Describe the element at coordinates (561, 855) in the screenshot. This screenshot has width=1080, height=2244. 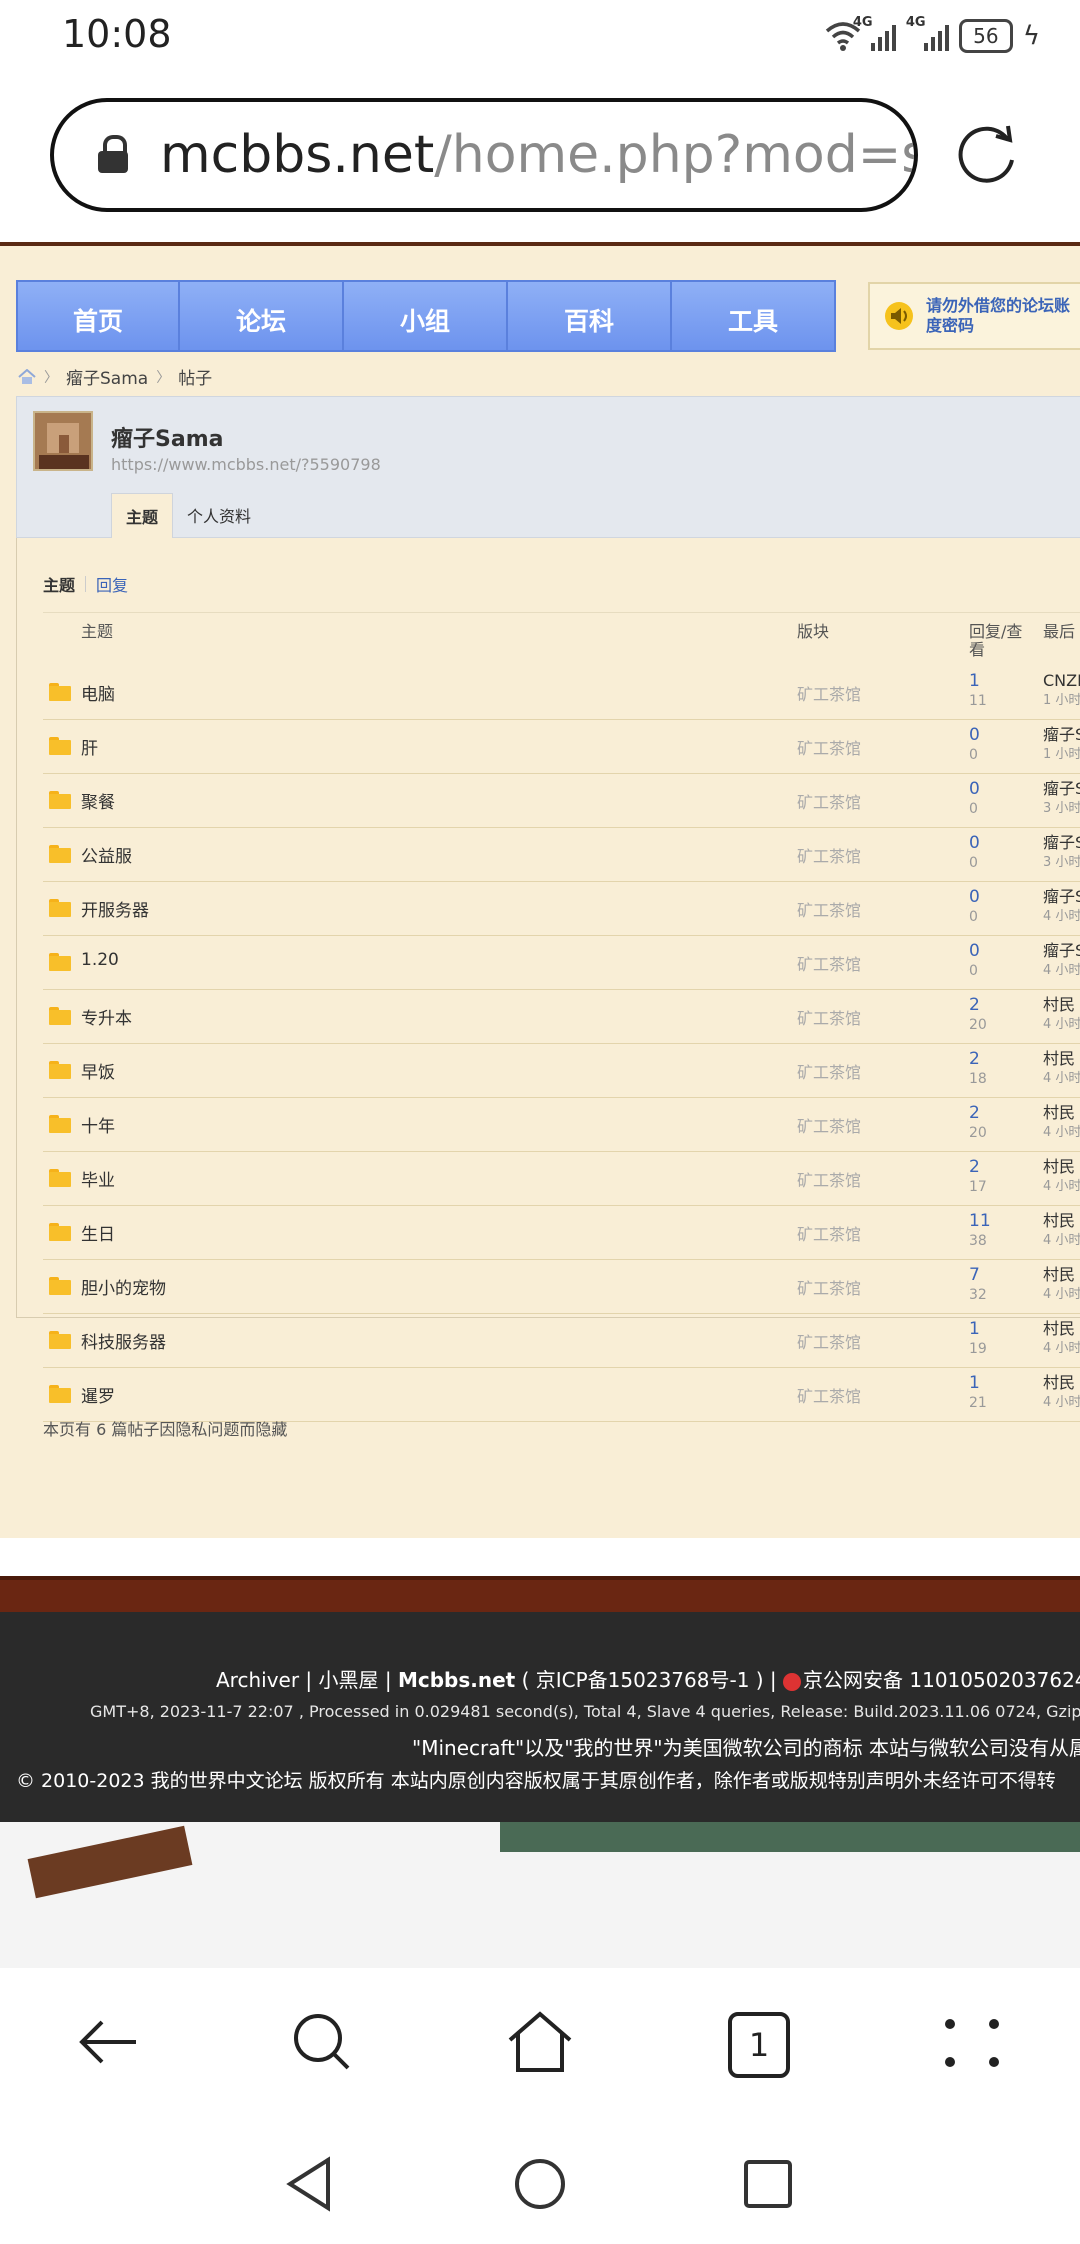
I see `table-row: 公益服 矿工茶馆 0 0 瘤子S 3 小时` at that location.